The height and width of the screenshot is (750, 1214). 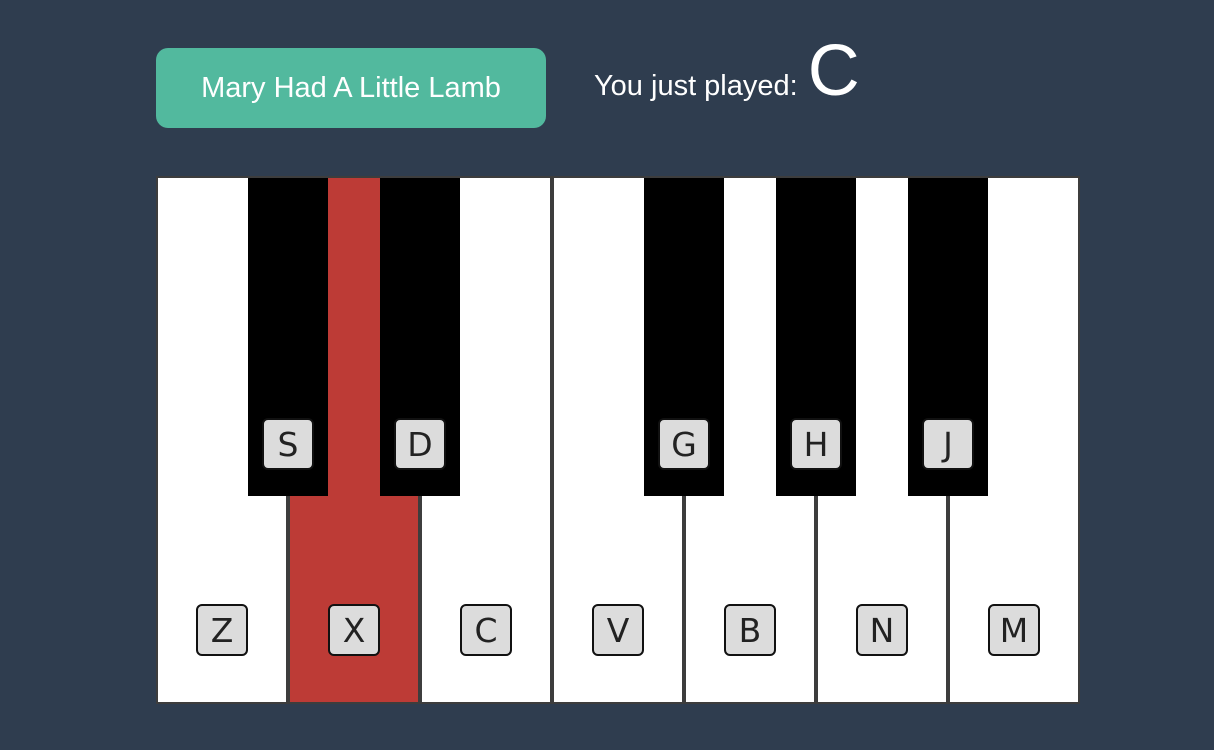 What do you see at coordinates (618, 630) in the screenshot?
I see `key-label: V` at bounding box center [618, 630].